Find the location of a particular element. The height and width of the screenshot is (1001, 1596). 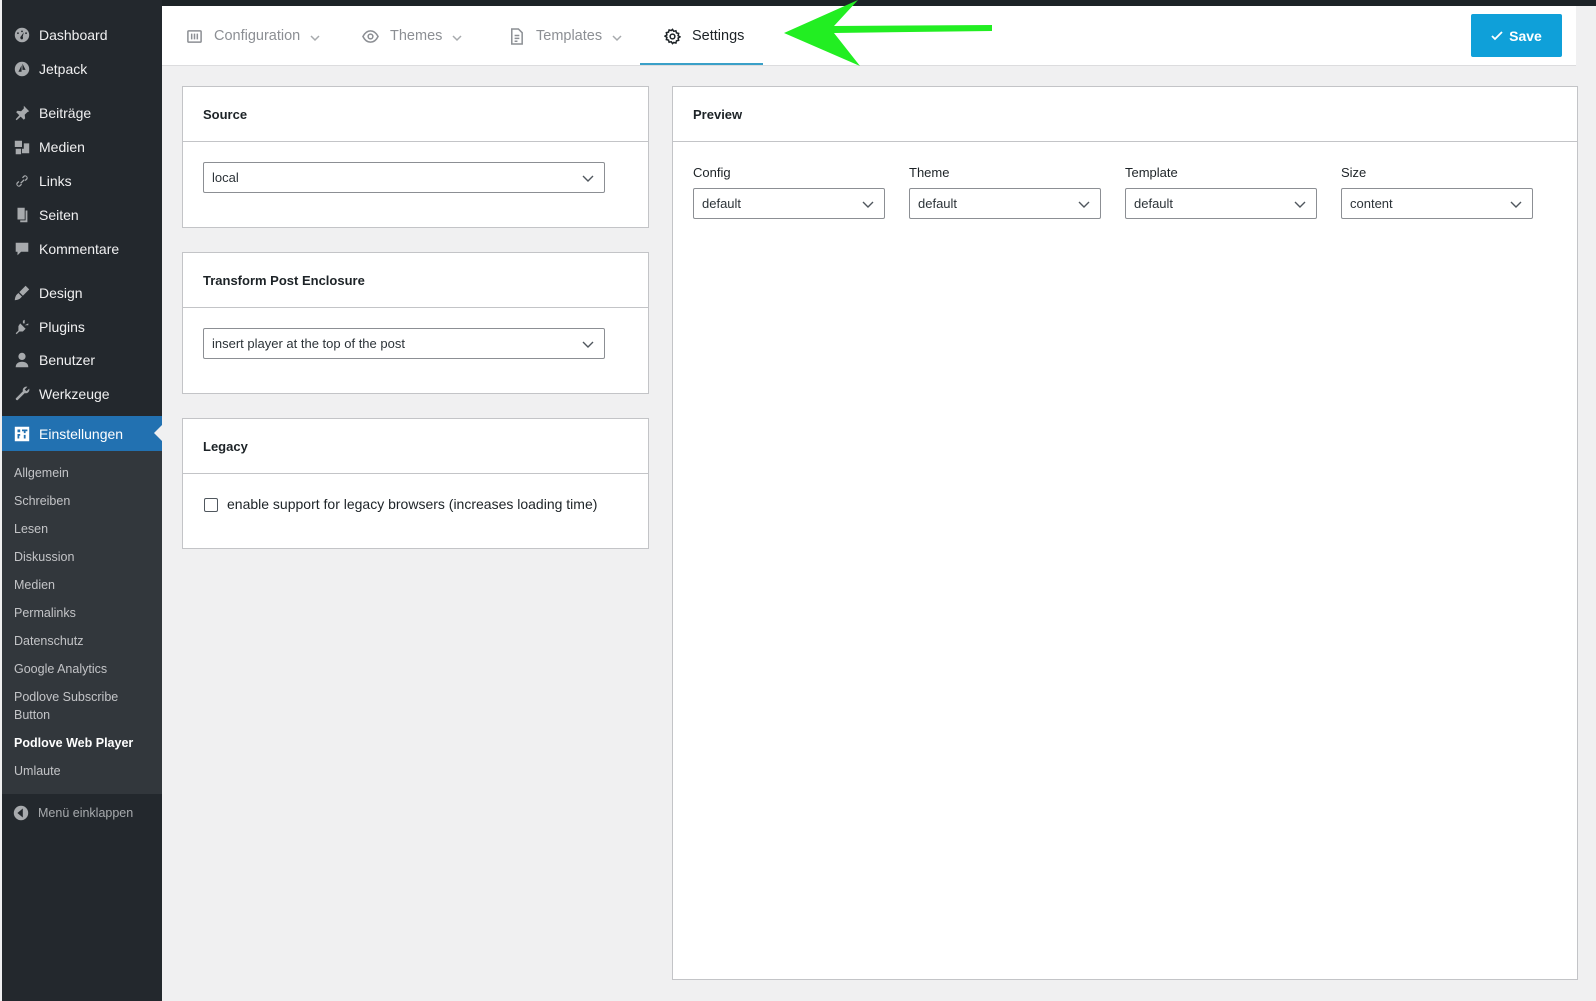

tab-themes: Themes is located at coordinates (412, 36).